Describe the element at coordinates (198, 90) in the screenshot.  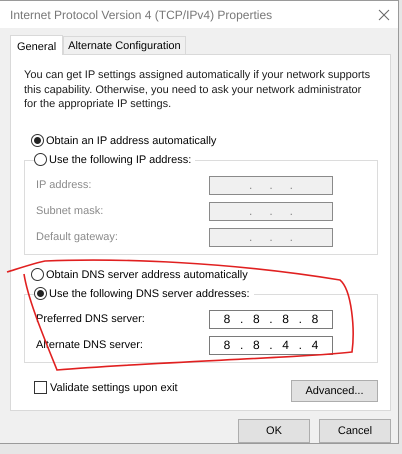
I see `description-text: You can get IP settings assigned automatically if your network supports this capability. Otherwise, you need to ask your network administrator for the appropriate IP settings.` at that location.